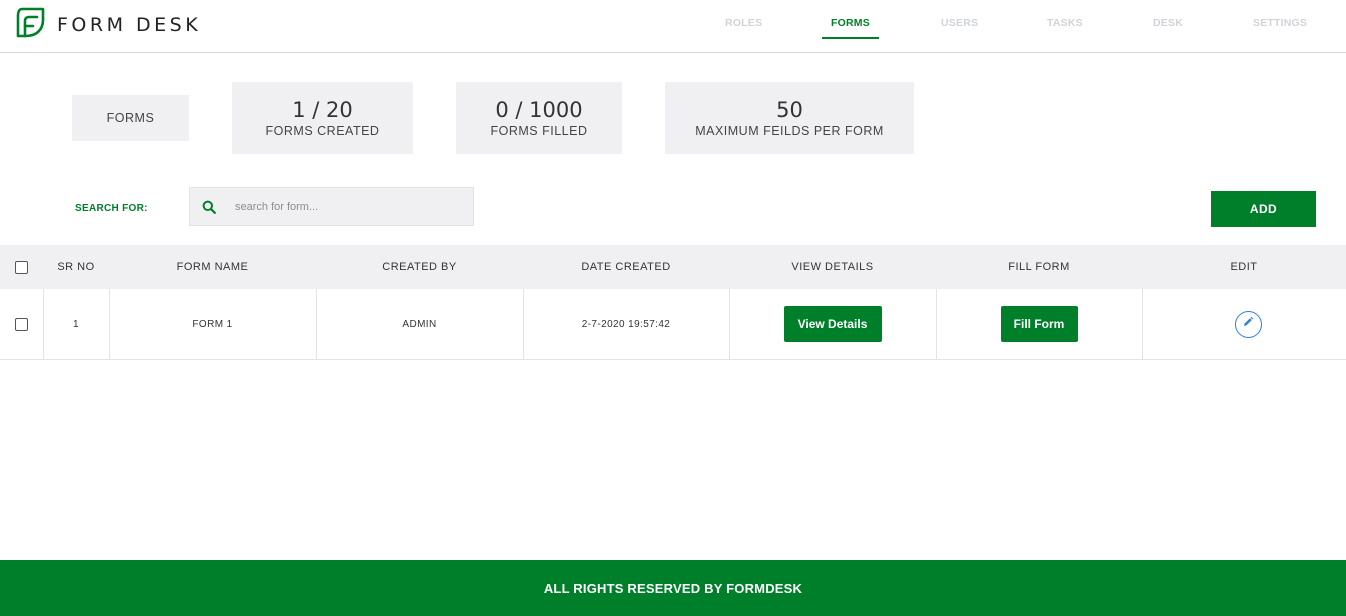 The width and height of the screenshot is (1346, 616). I want to click on cell-fill-form: Fill Form, so click(1039, 324).